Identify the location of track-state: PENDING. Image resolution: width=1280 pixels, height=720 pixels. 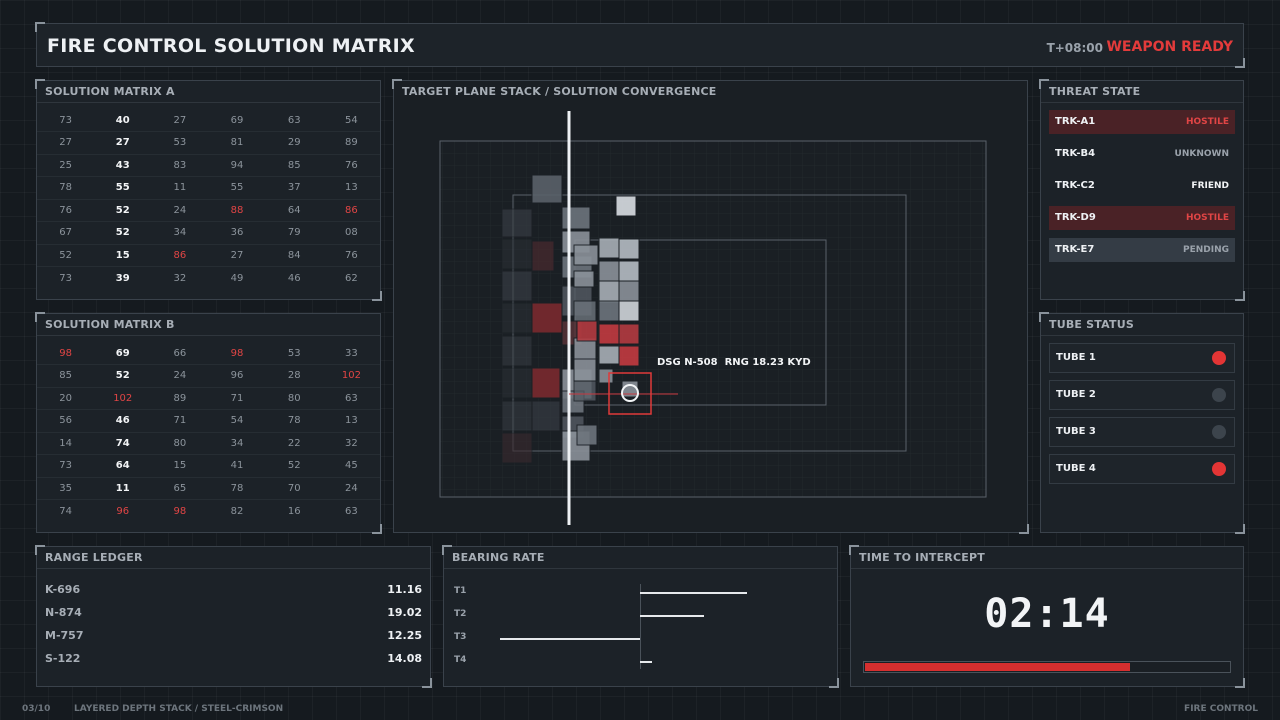
(1205, 250).